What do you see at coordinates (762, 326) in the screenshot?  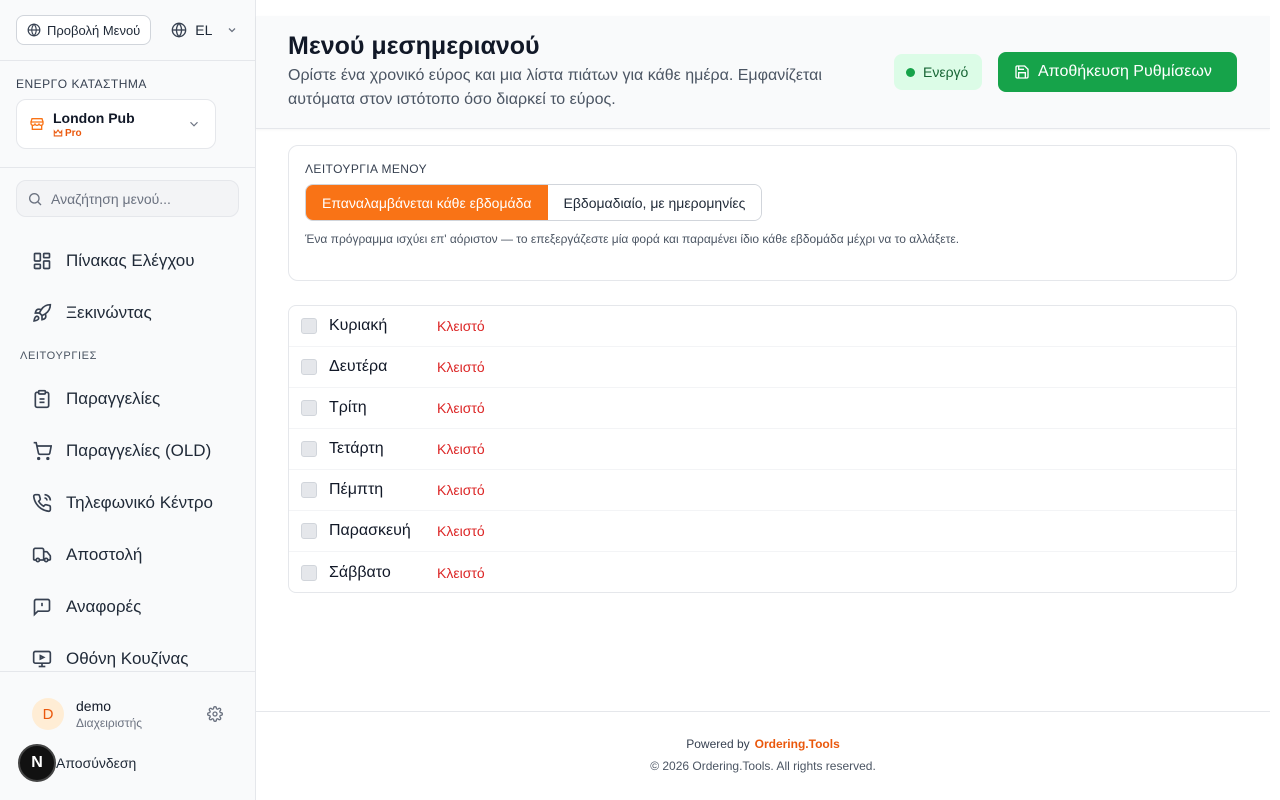 I see `day-row-sunday: Κυριακή Κλειστό` at bounding box center [762, 326].